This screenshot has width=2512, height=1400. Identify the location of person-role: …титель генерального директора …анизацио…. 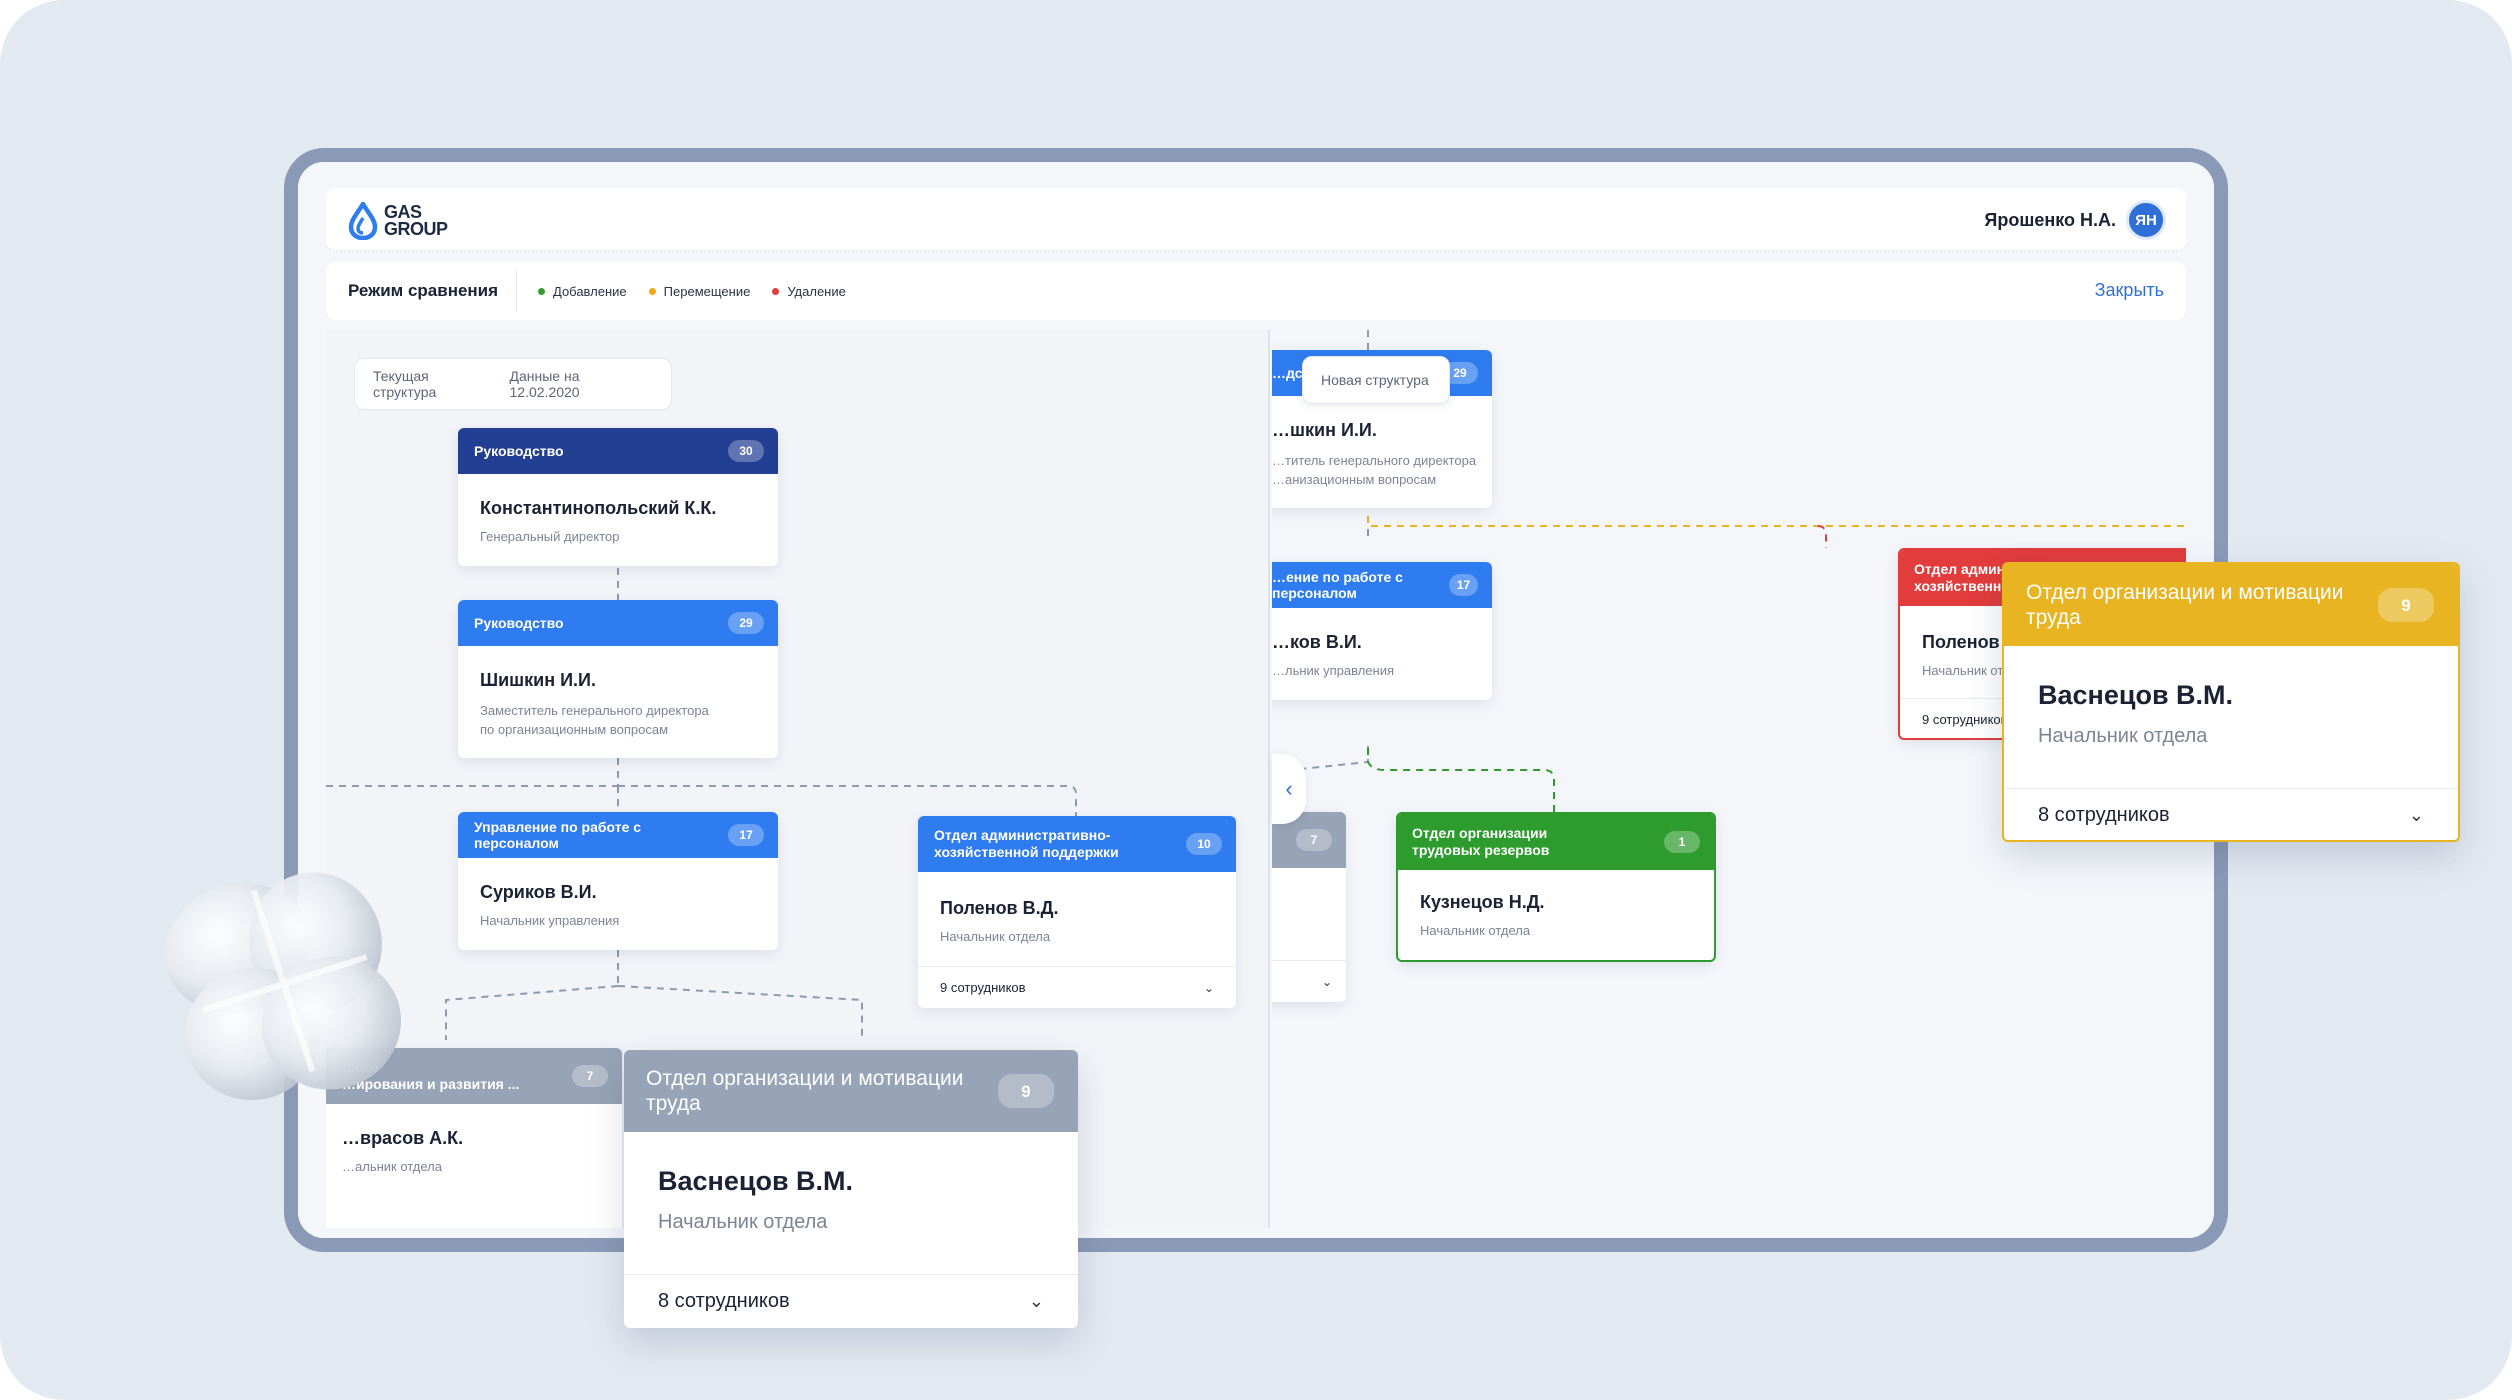
(1382, 470).